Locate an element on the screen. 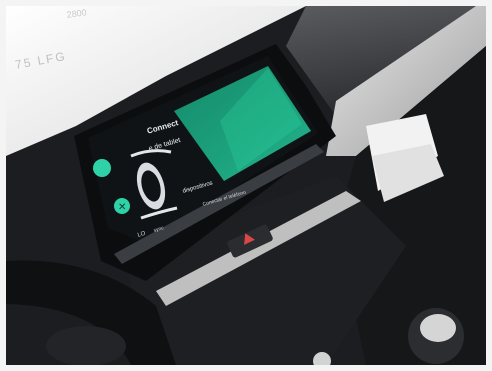 The image size is (492, 371). steering-column is located at coordinates (86, 345).